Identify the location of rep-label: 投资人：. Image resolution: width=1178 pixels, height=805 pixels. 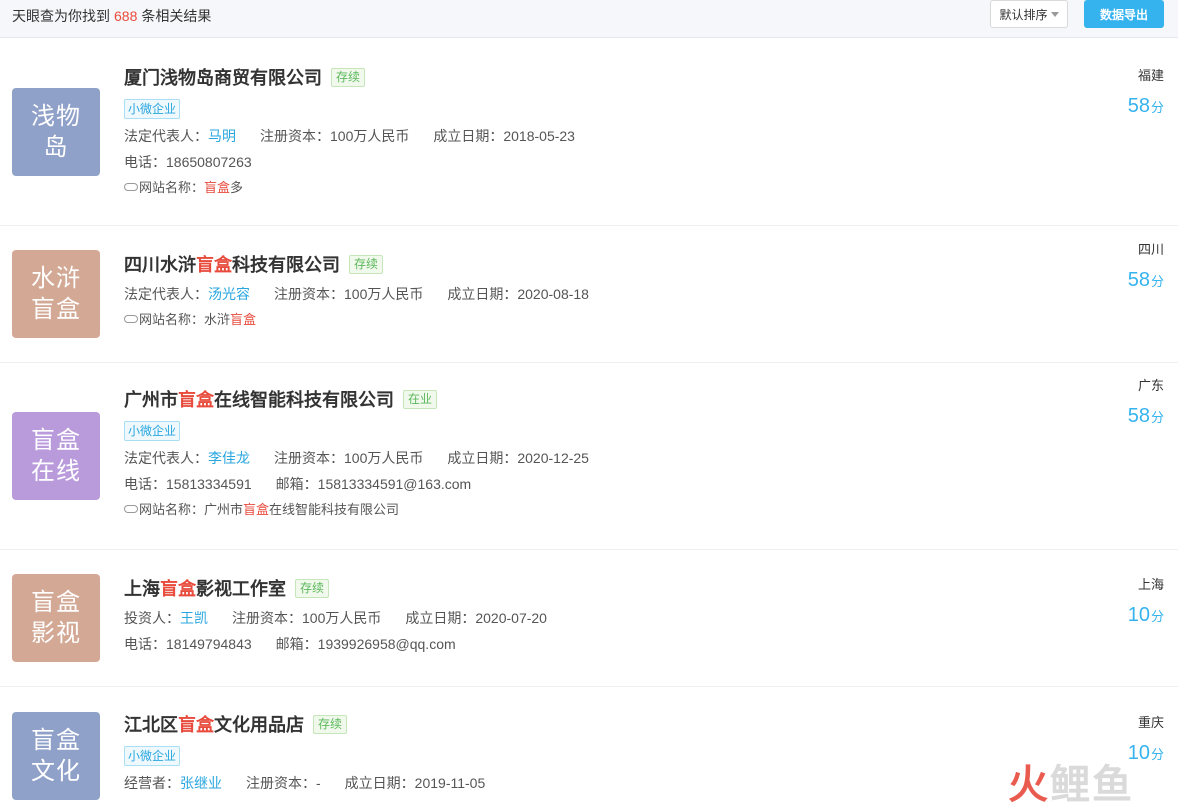
(152, 618).